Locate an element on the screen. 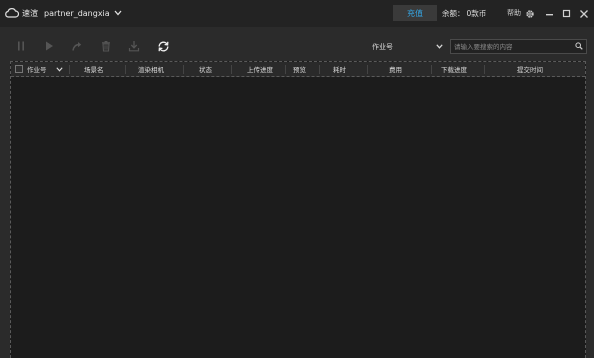 Image resolution: width=594 pixels, height=358 pixels. col-header-submit-time: 提交时间 is located at coordinates (530, 69).